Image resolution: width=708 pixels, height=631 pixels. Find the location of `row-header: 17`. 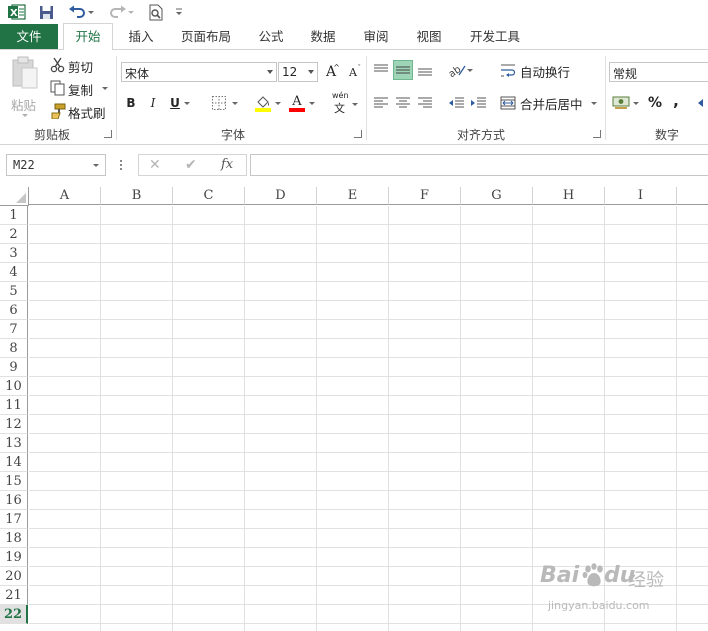

row-header: 17 is located at coordinates (14, 519).